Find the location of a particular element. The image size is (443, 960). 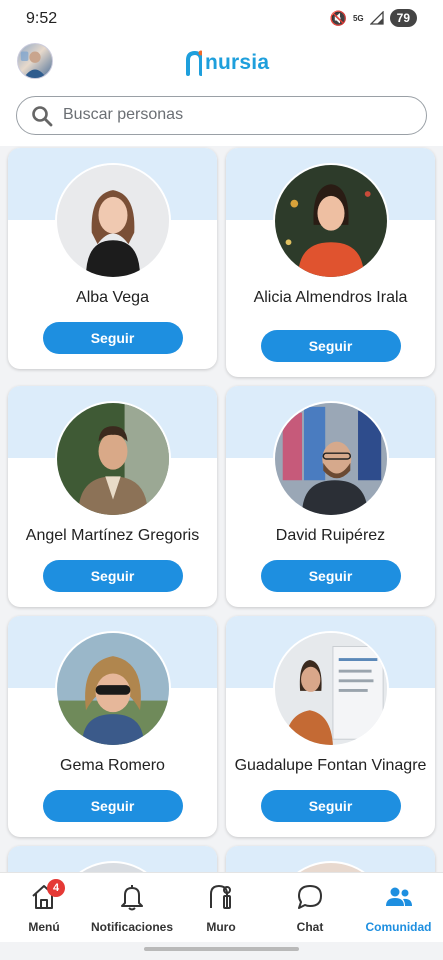

search-box is located at coordinates (221, 115).